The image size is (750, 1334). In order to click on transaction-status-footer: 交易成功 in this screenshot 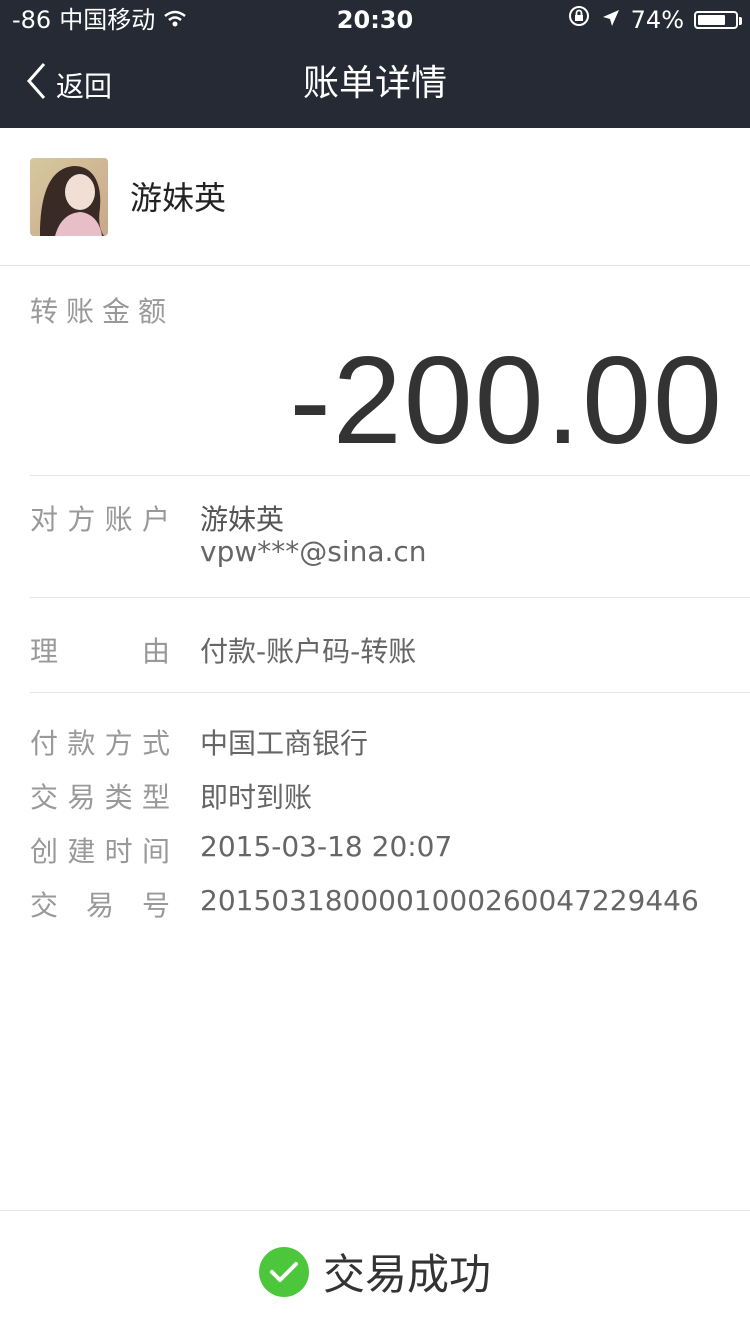, I will do `click(375, 1272)`.